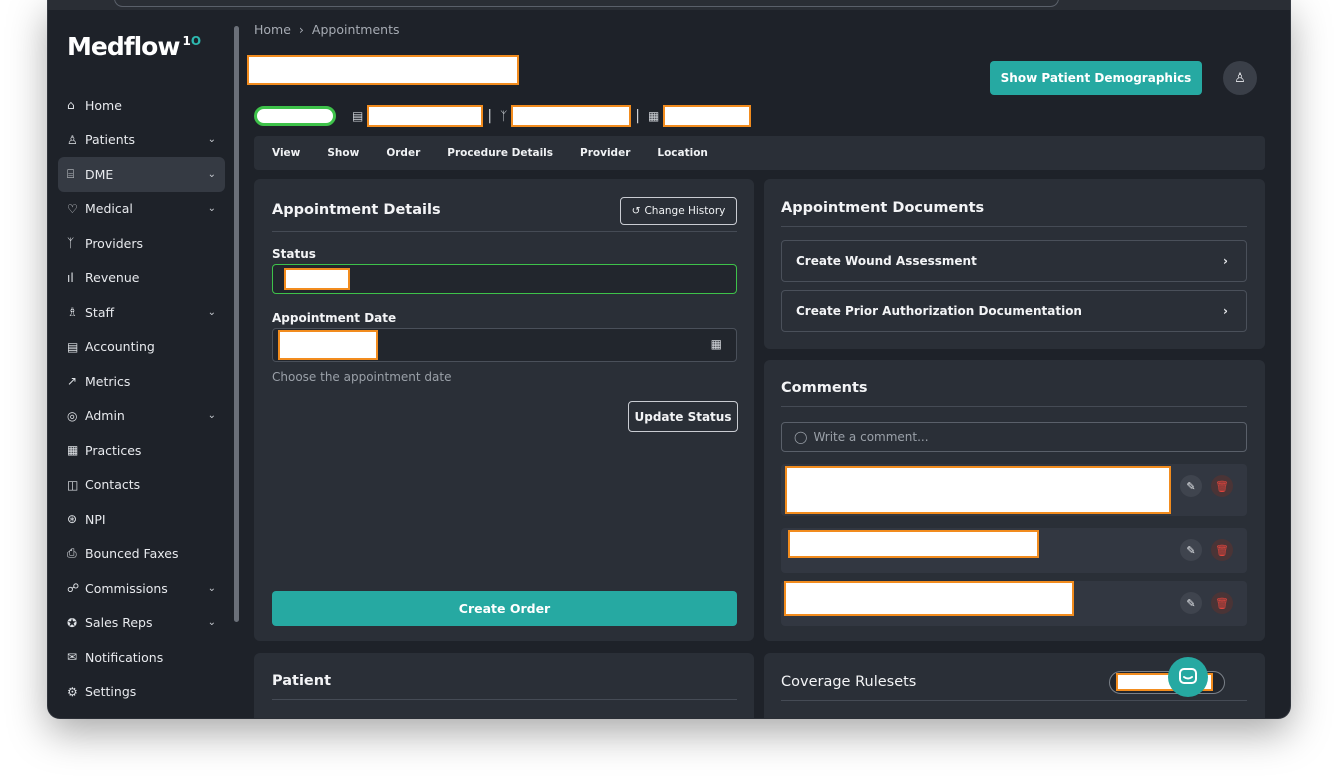  Describe the element at coordinates (141, 692) in the screenshot. I see `sidebar-item-settings: ⚙ Settings` at that location.